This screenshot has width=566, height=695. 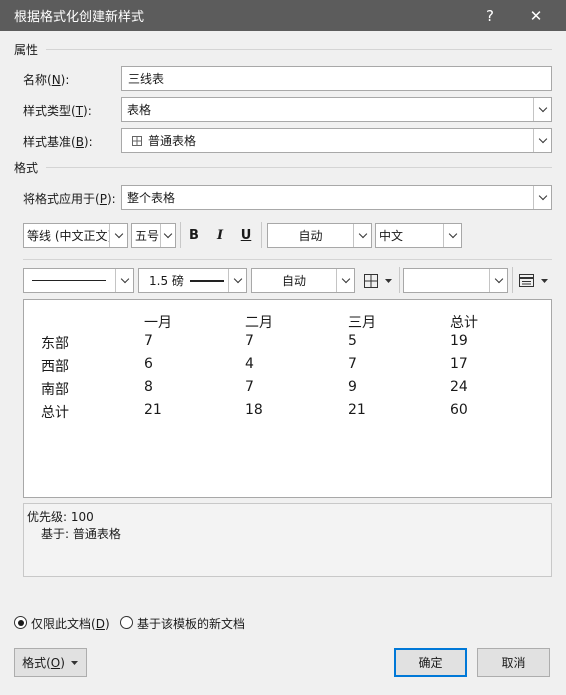 What do you see at coordinates (68, 236) in the screenshot?
I see `font-value: 等线 (中文正文)` at bounding box center [68, 236].